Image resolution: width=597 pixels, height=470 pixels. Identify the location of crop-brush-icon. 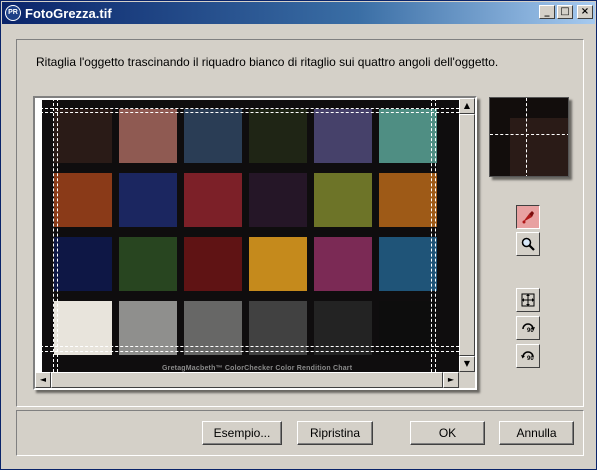
(528, 217).